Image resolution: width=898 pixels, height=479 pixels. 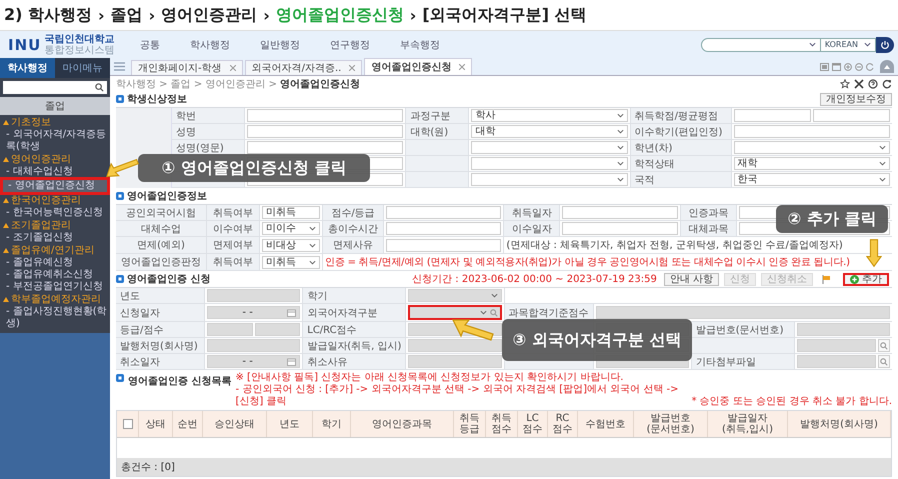 What do you see at coordinates (353, 245) in the screenshot?
I see `field-label: 면제사유` at bounding box center [353, 245].